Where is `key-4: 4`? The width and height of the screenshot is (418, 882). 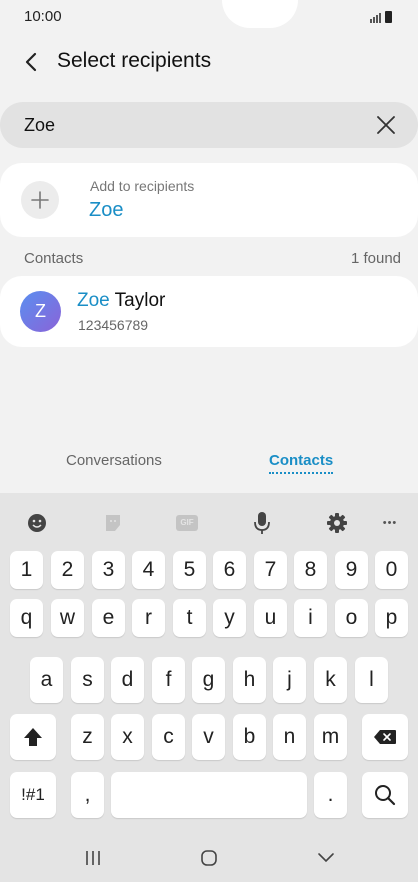
key-4: 4 is located at coordinates (148, 570).